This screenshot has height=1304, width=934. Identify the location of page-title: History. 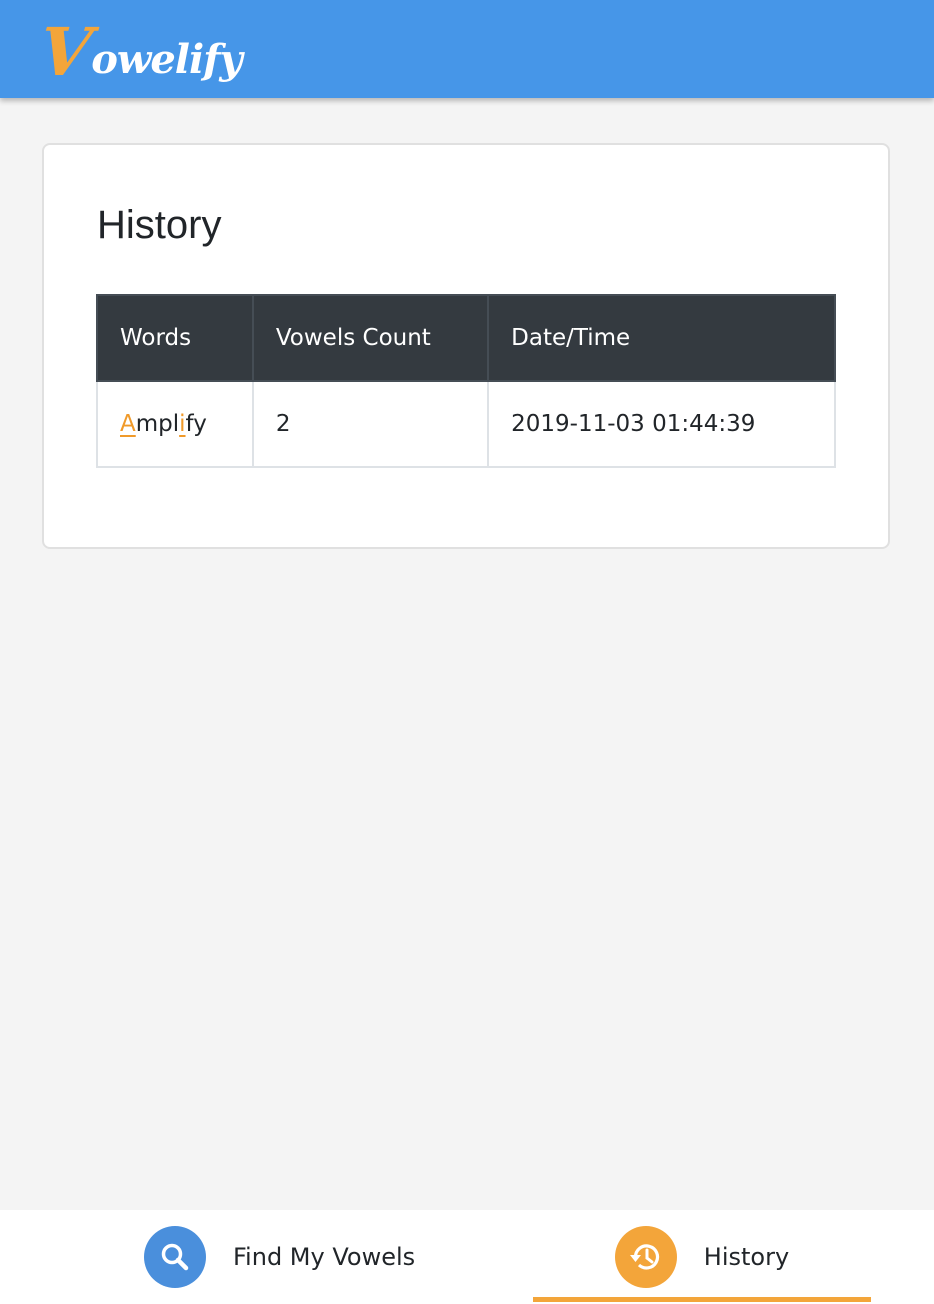
(159, 225).